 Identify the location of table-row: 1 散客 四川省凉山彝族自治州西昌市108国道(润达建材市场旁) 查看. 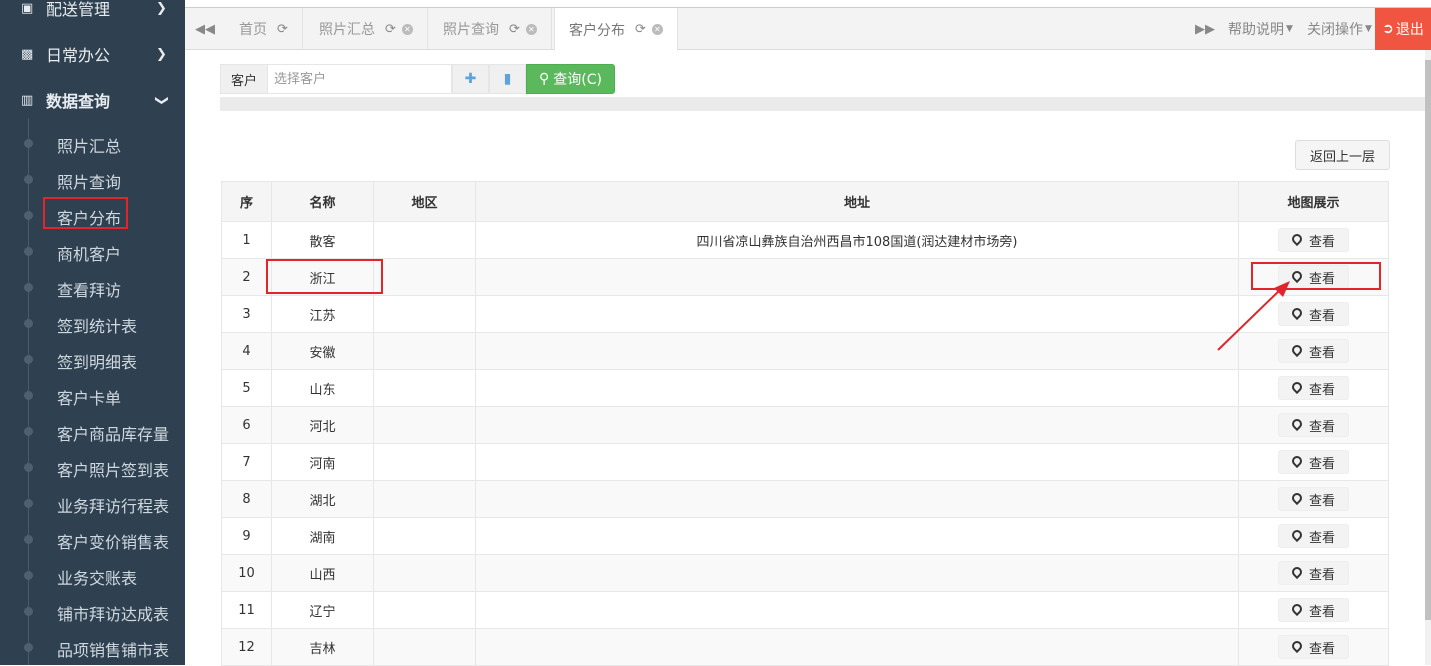
(805, 240).